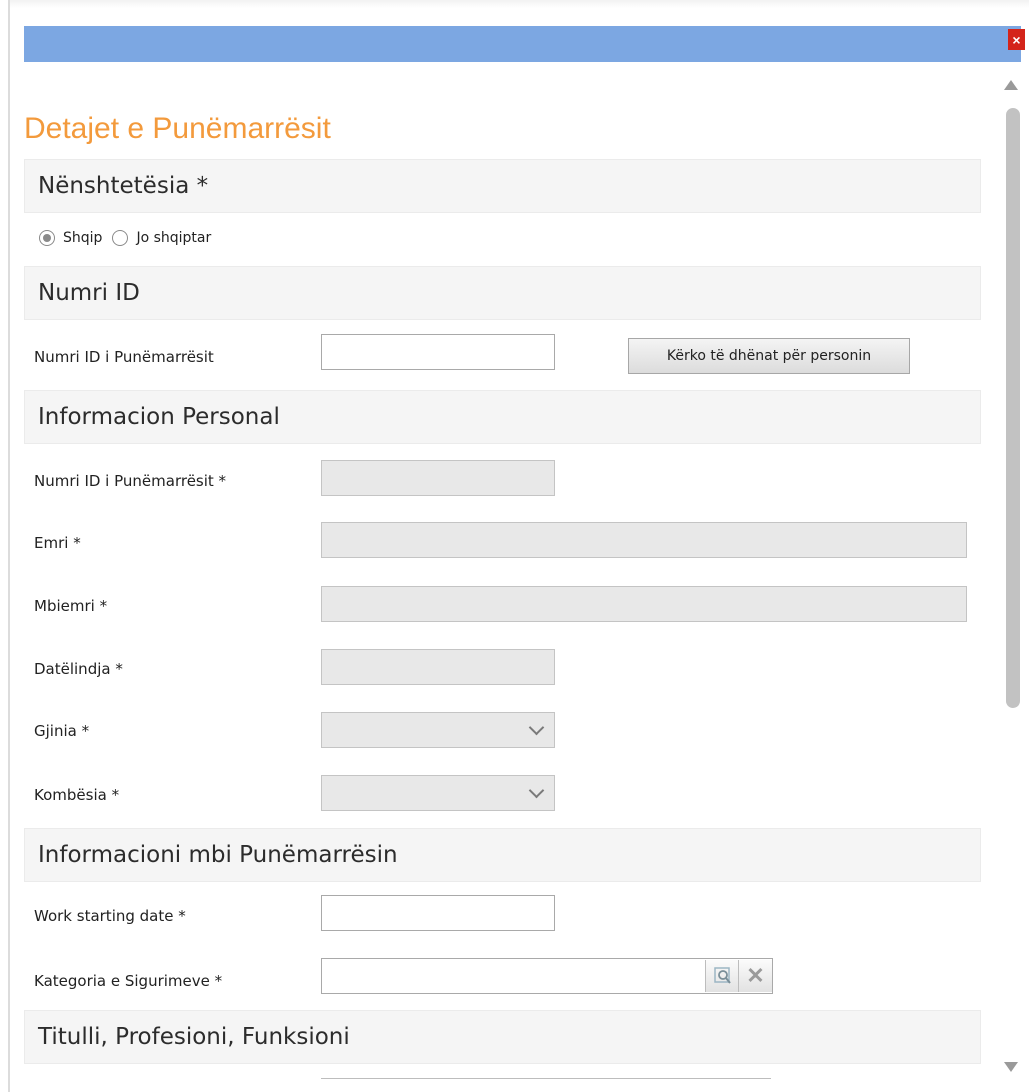 This screenshot has height=1092, width=1029. I want to click on birth-date-label: Datëlindja *, so click(78, 669).